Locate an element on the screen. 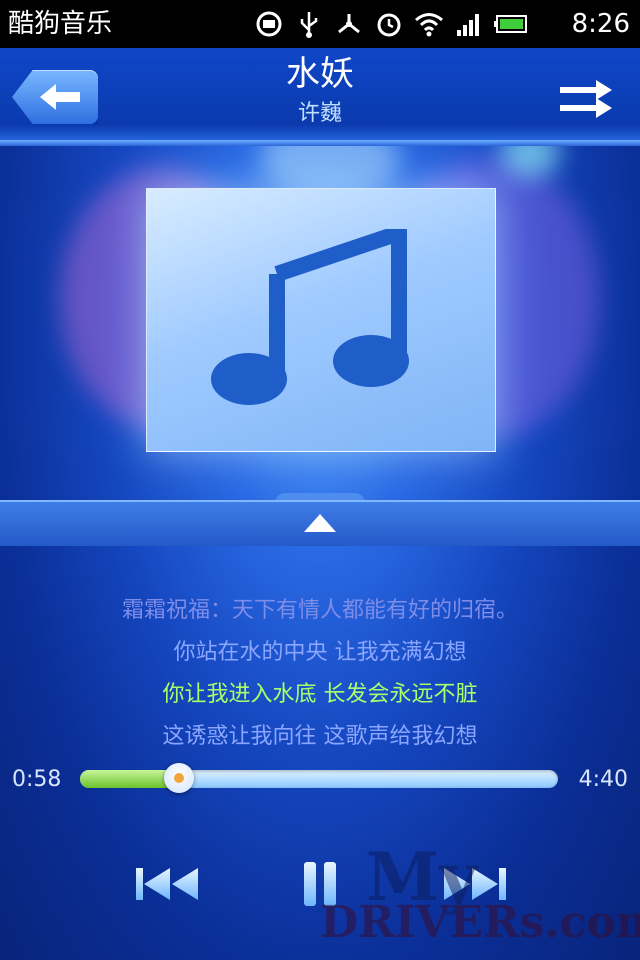 The width and height of the screenshot is (640, 960). status-icons is located at coordinates (391, 24).